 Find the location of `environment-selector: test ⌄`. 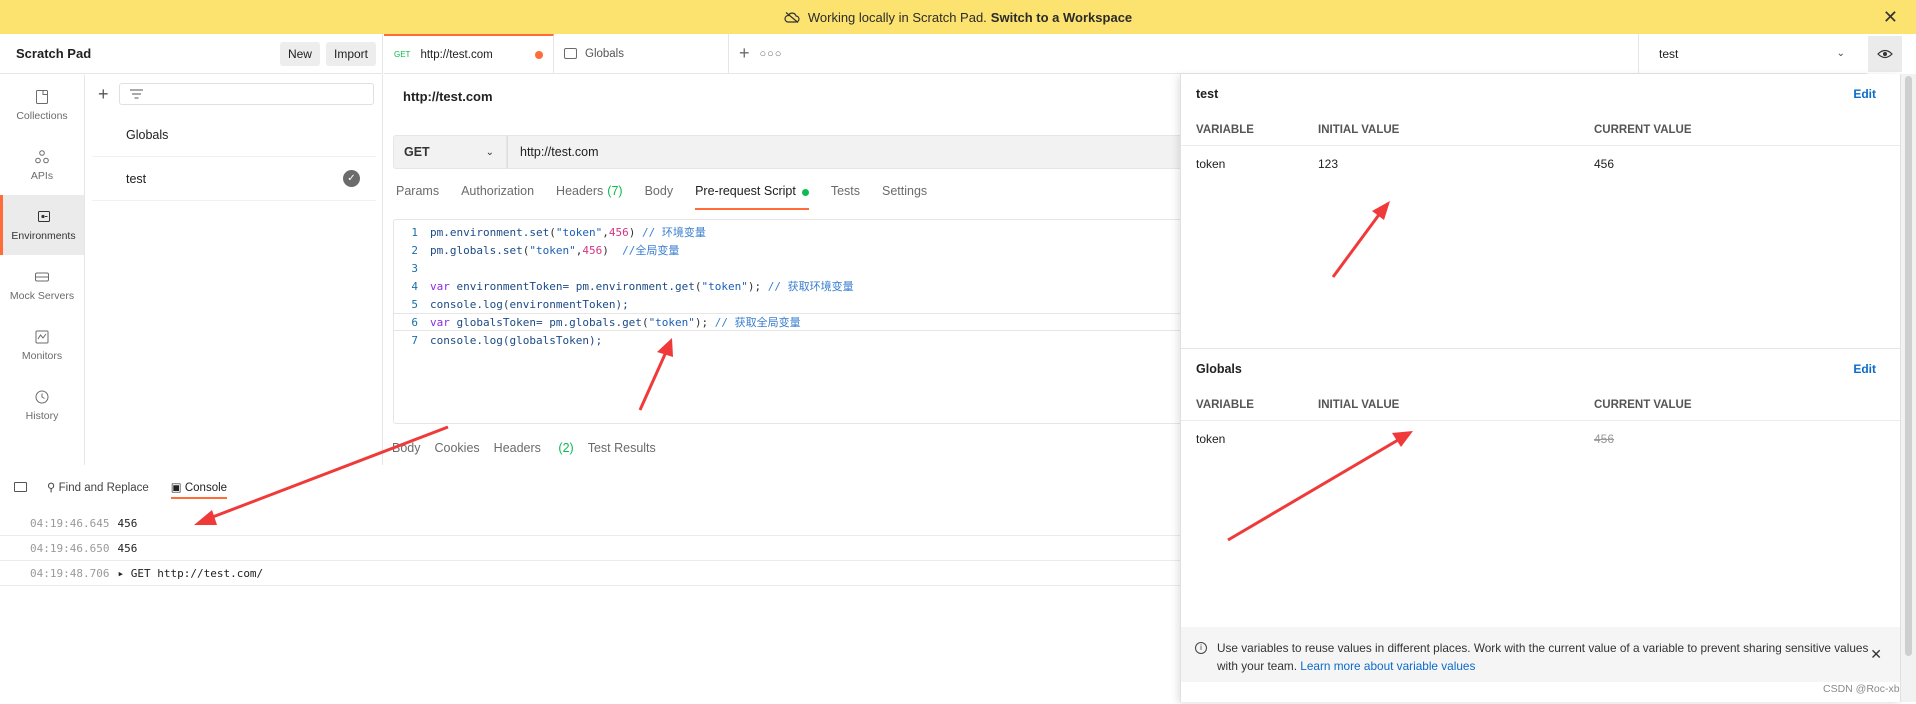

environment-selector: test ⌄ is located at coordinates (1752, 54).